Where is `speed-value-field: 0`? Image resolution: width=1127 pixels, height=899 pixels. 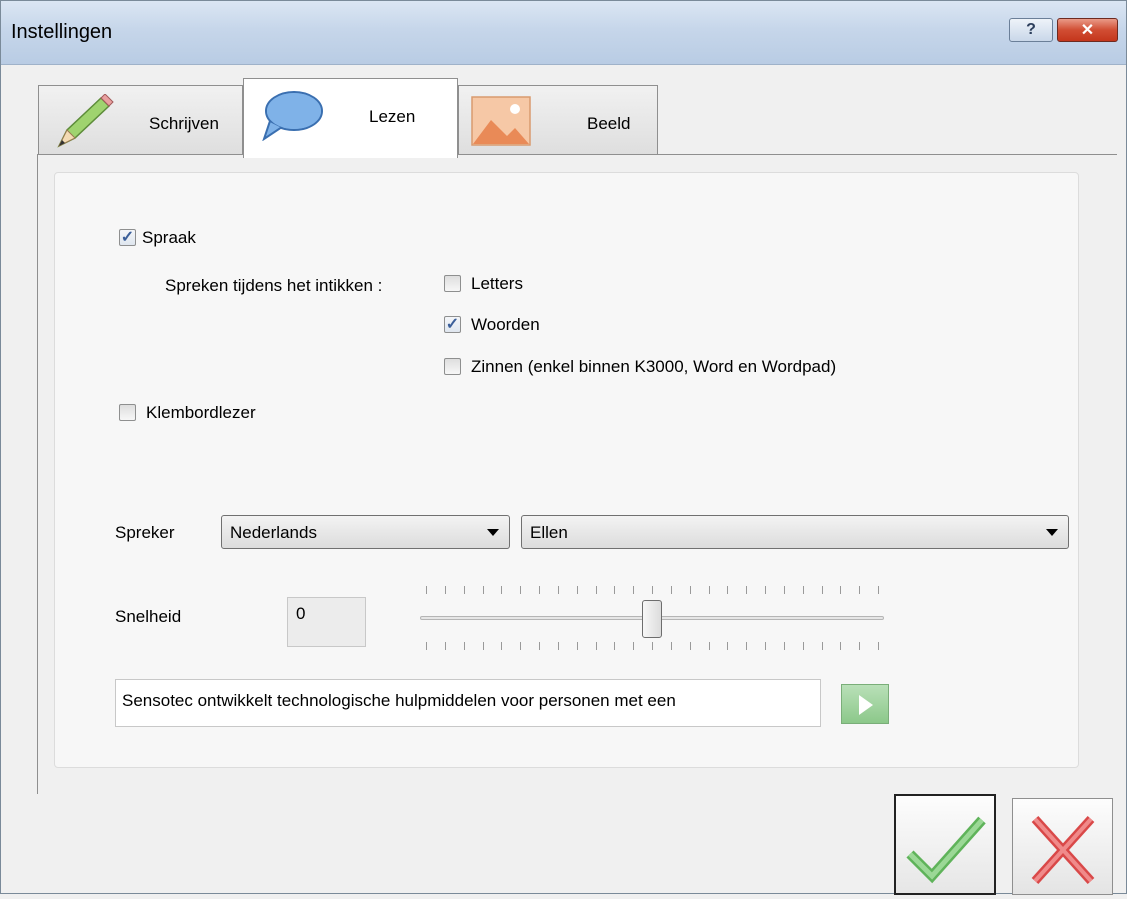
speed-value-field: 0 is located at coordinates (326, 622).